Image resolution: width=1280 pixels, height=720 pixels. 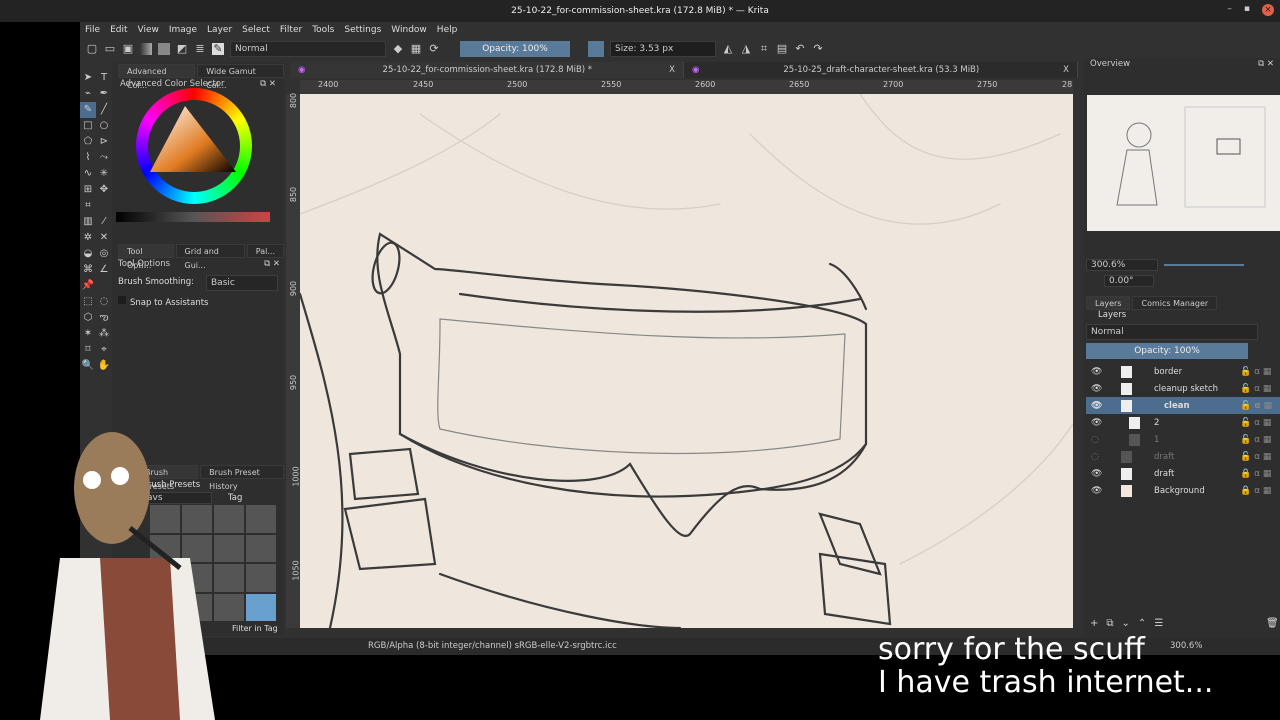 What do you see at coordinates (88, 238) in the screenshot?
I see `smart-patch-icon: ✲` at bounding box center [88, 238].